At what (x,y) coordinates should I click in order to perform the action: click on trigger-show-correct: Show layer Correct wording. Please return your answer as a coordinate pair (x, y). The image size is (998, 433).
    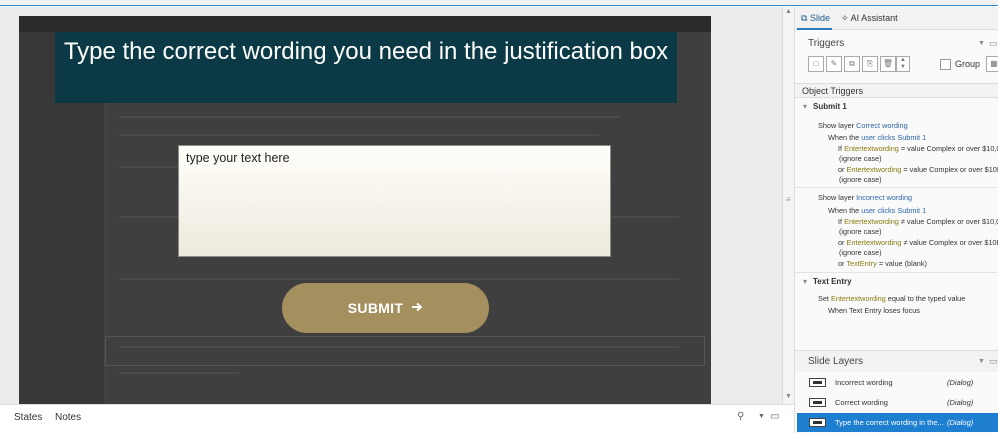
    Looking at the image, I should click on (863, 125).